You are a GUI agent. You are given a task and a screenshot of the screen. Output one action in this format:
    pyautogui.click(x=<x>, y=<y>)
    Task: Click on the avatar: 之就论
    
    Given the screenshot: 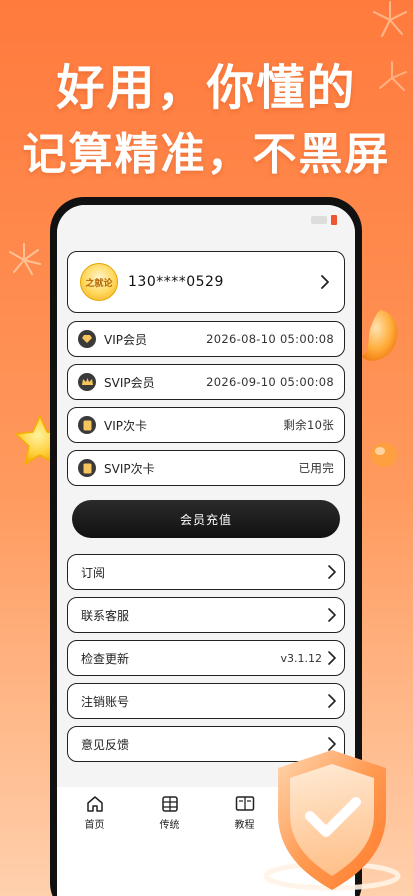 What is the action you would take?
    pyautogui.click(x=99, y=282)
    